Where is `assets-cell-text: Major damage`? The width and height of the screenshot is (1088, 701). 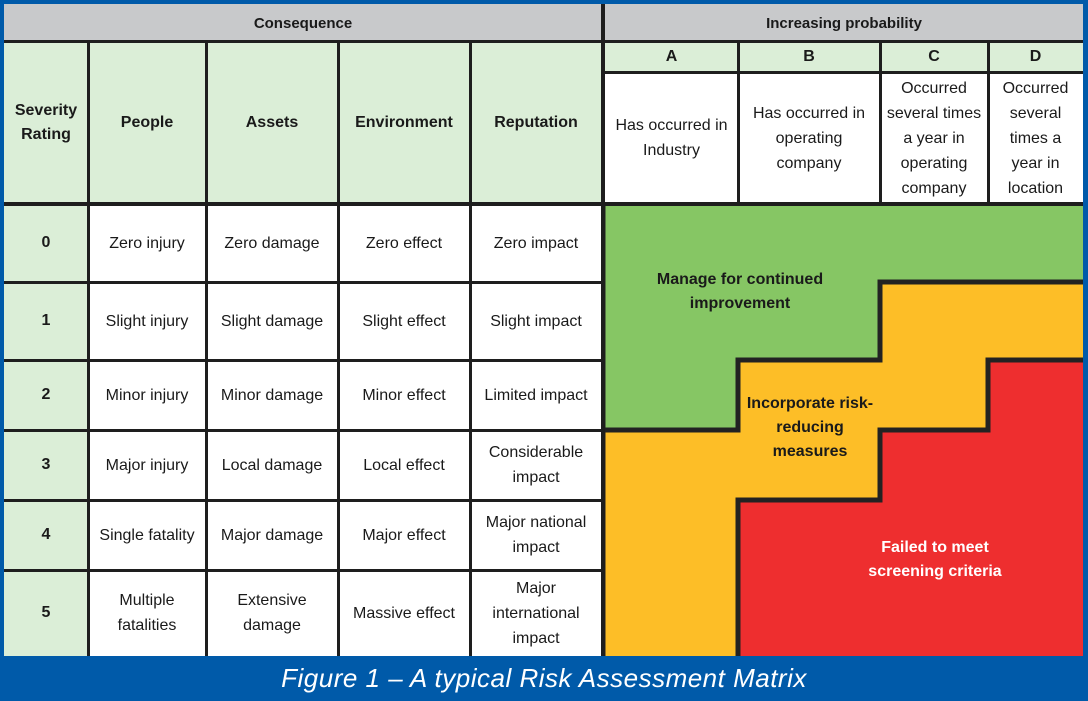
assets-cell-text: Major damage is located at coordinates (272, 535).